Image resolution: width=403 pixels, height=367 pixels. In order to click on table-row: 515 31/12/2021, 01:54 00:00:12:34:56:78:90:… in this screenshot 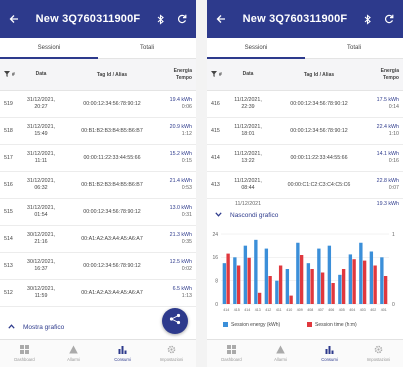, I will do `click(98, 212)`.